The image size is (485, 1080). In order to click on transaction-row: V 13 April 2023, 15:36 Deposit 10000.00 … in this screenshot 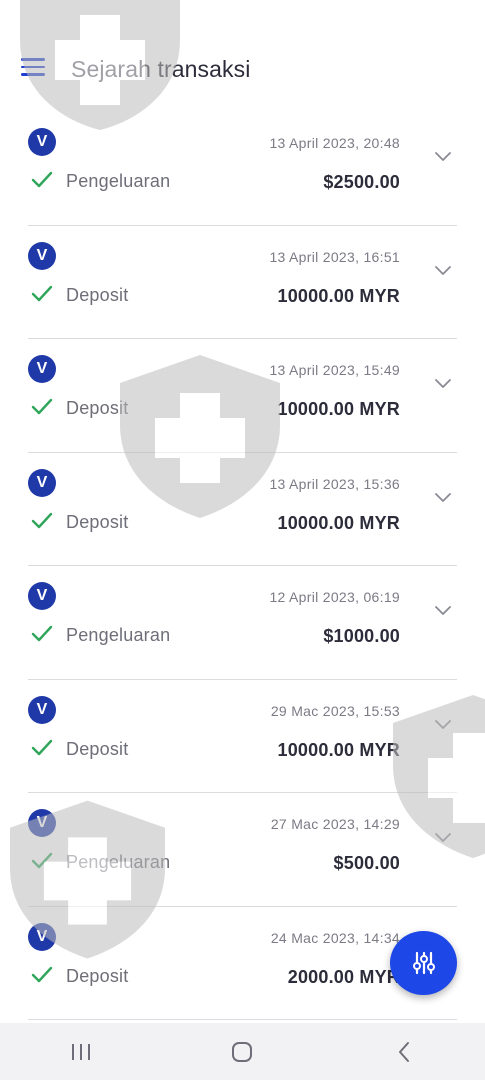, I will do `click(242, 509)`.